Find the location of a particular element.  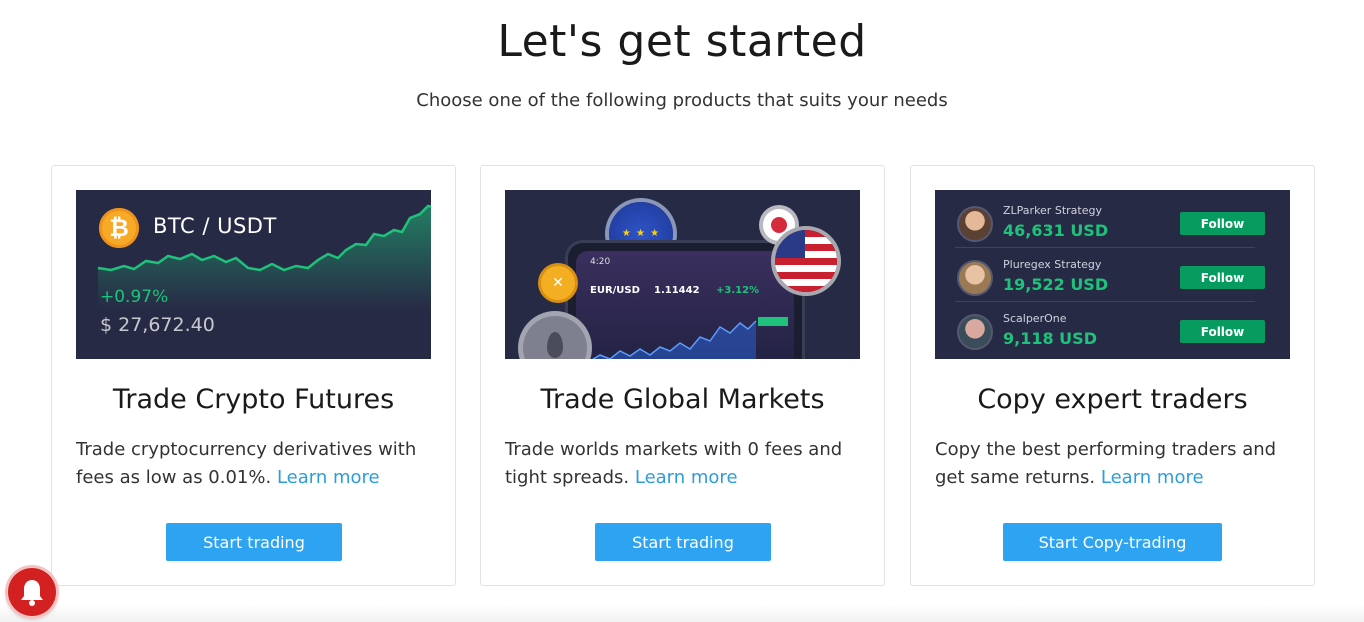

crypto-banner: ₿ BTC / USDT +0.97% $ 27,672.40 is located at coordinates (253, 274).